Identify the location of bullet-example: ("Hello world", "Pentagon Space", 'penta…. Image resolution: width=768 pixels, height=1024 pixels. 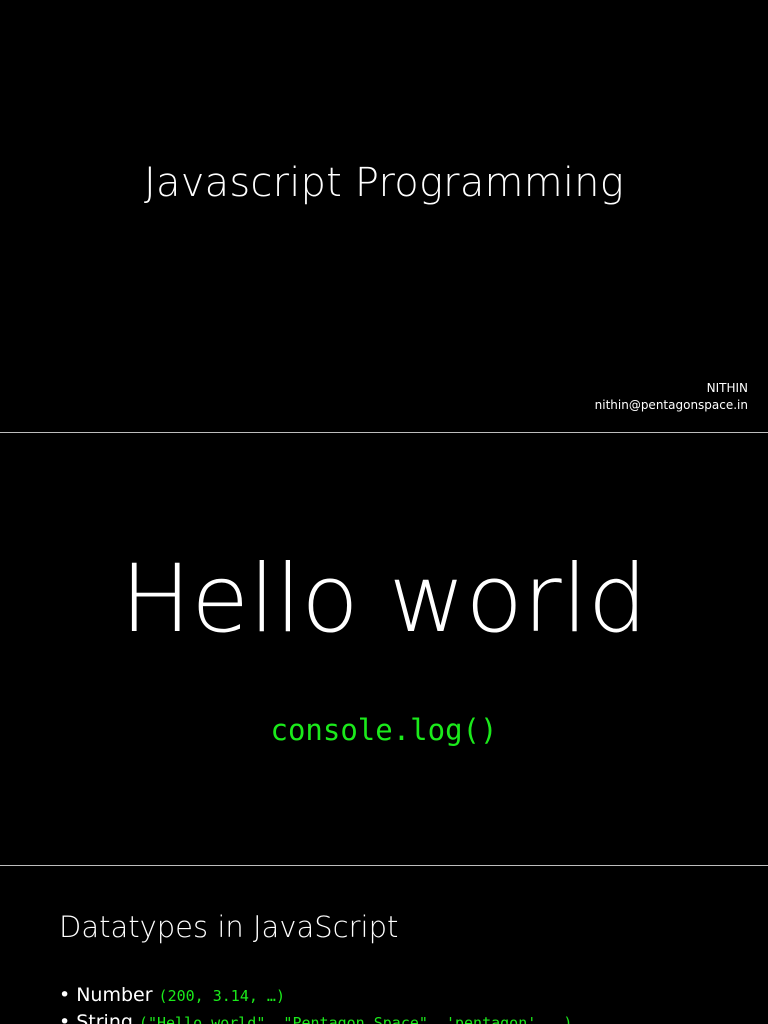
(355, 1019).